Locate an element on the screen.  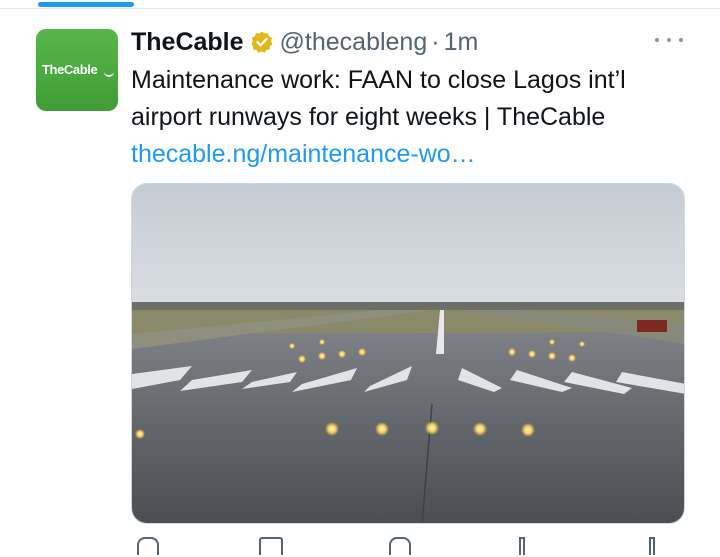
tweet-actions is located at coordinates (411, 547).